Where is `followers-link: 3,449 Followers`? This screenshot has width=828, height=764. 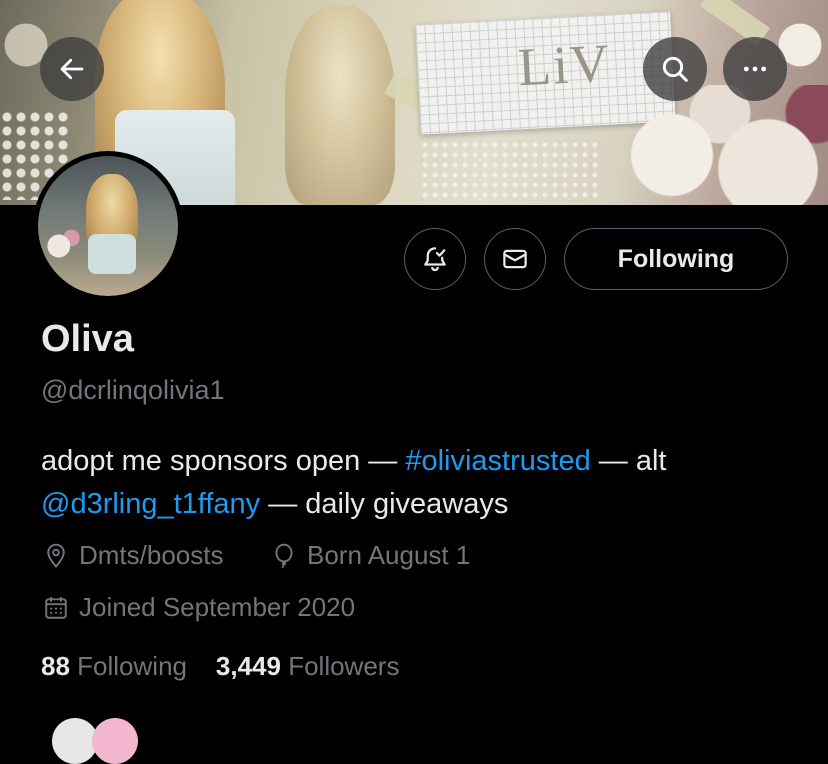 followers-link: 3,449 Followers is located at coordinates (308, 666).